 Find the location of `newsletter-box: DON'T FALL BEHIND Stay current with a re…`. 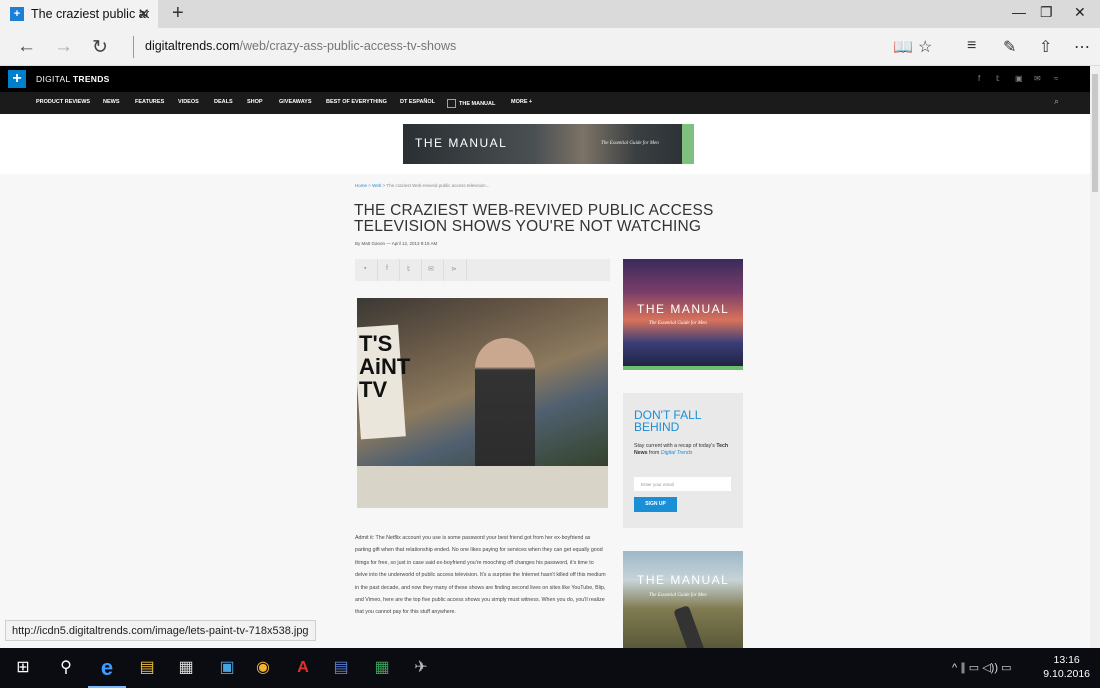

newsletter-box: DON'T FALL BEHIND Stay current with a re… is located at coordinates (683, 460).